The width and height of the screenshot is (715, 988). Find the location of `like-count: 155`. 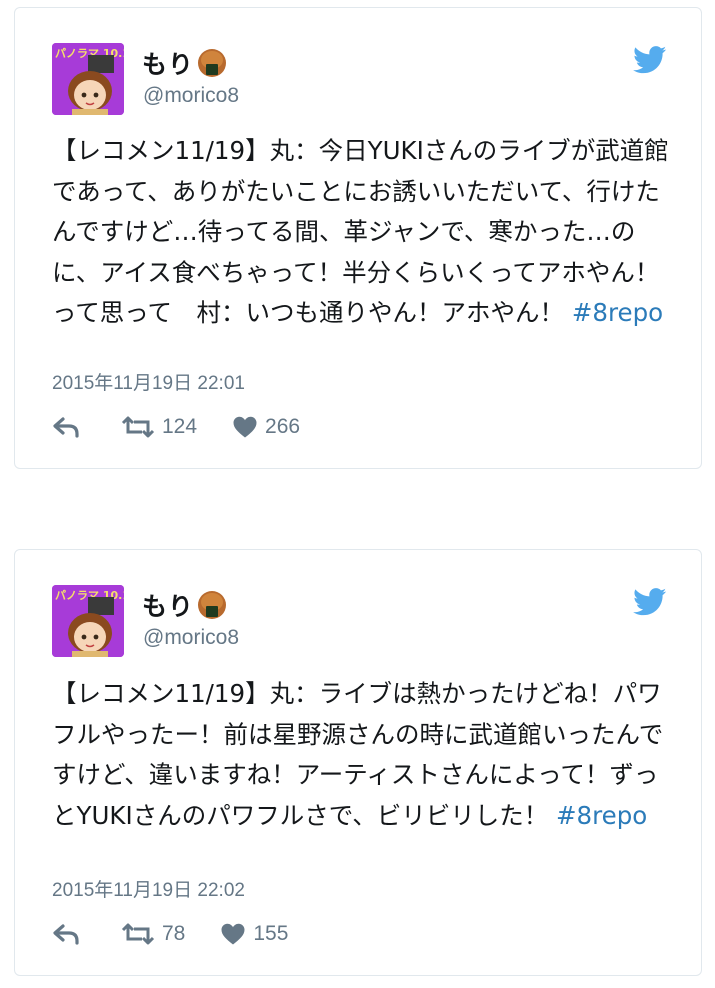

like-count: 155 is located at coordinates (271, 933).